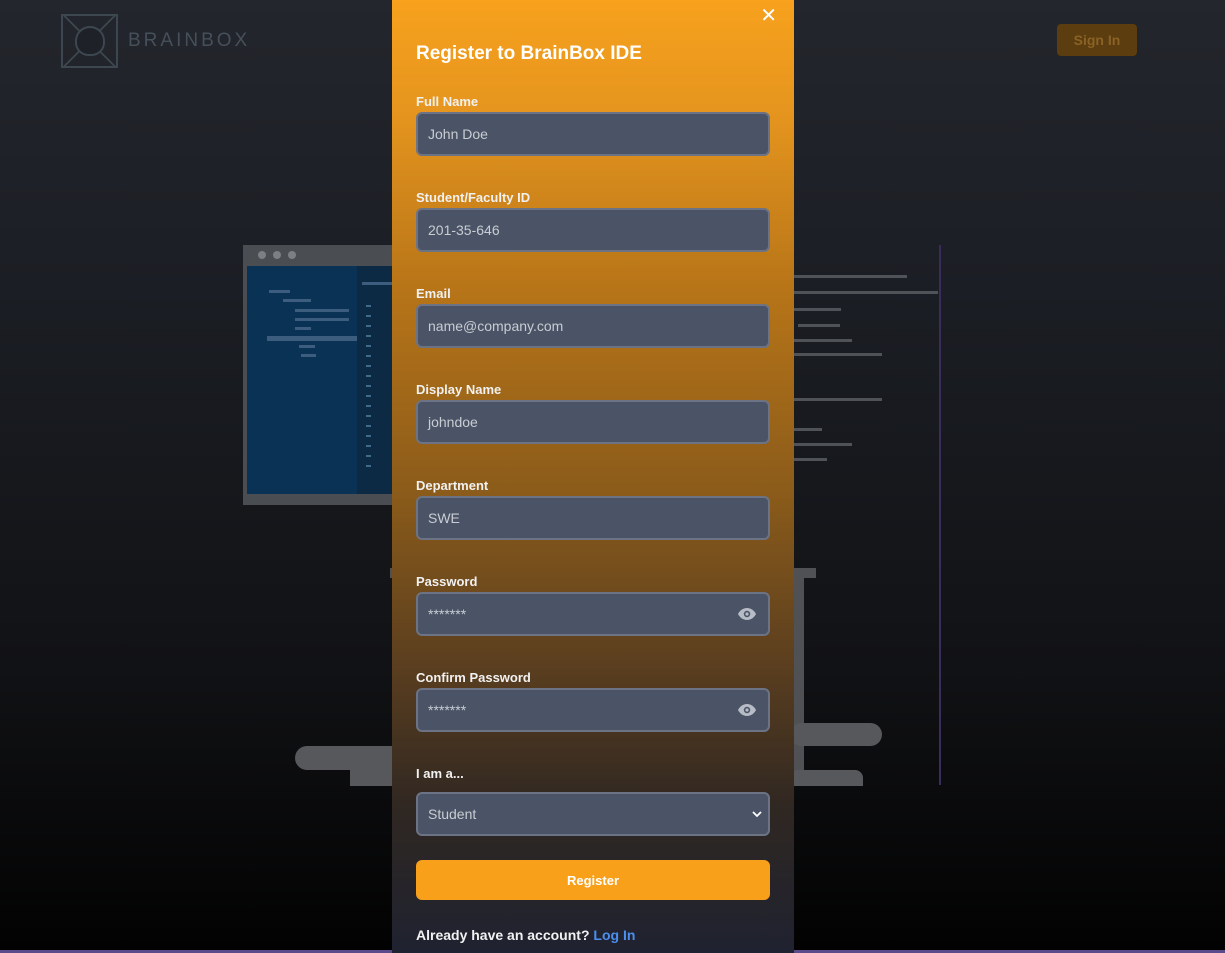 The height and width of the screenshot is (953, 1225). Describe the element at coordinates (593, 422) in the screenshot. I see `display-name-input: johndoe` at that location.